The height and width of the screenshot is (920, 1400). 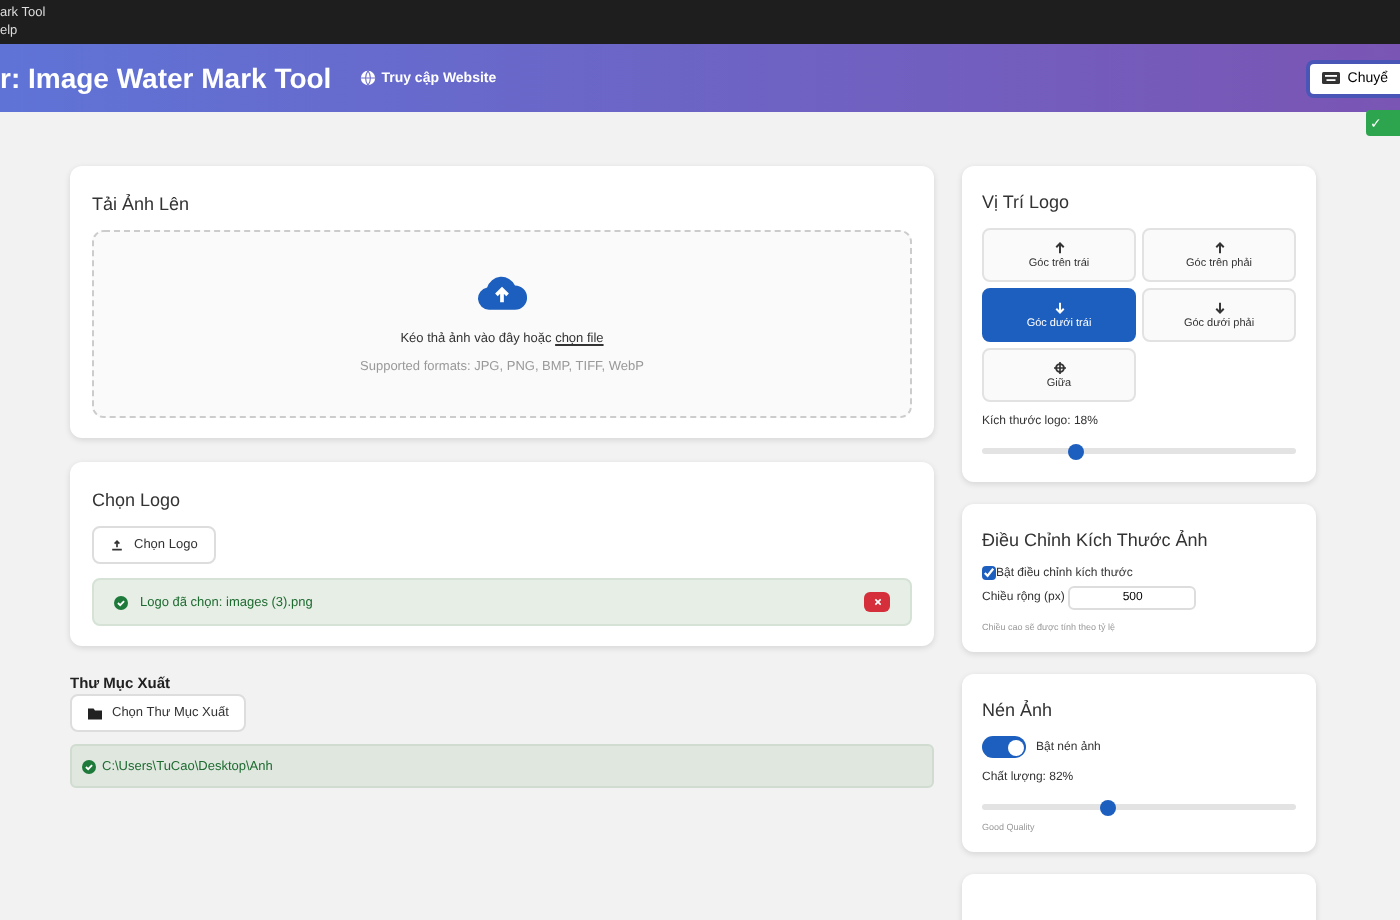 I want to click on card-title: Chọn Logo, so click(x=137, y=500).